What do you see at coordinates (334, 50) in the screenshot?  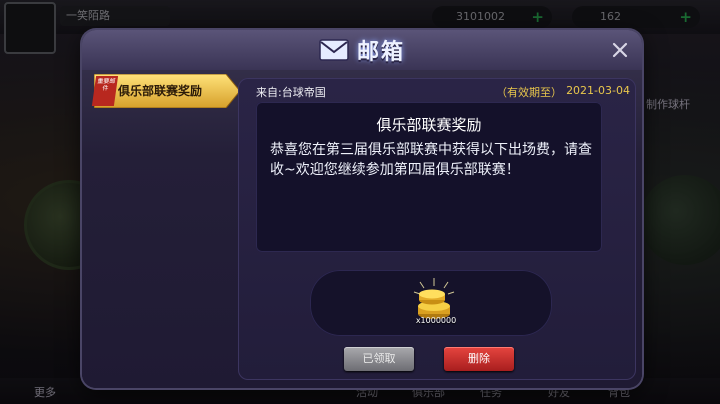 I see `envelope-icon` at bounding box center [334, 50].